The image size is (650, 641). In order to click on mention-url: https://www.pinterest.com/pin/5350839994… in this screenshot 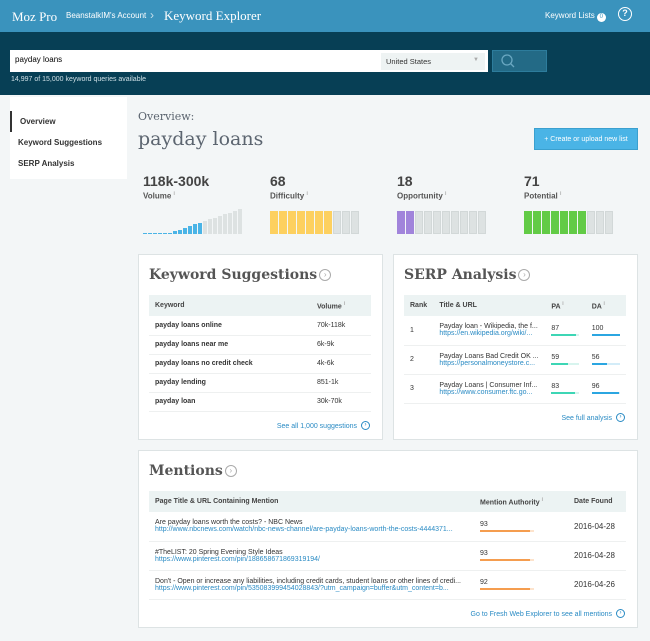, I will do `click(311, 588)`.